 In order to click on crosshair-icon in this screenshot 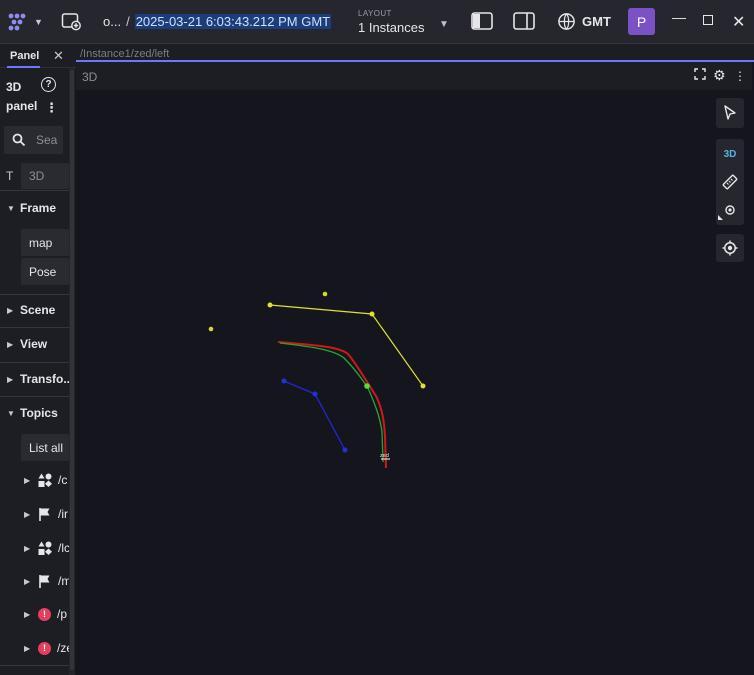, I will do `click(730, 248)`.